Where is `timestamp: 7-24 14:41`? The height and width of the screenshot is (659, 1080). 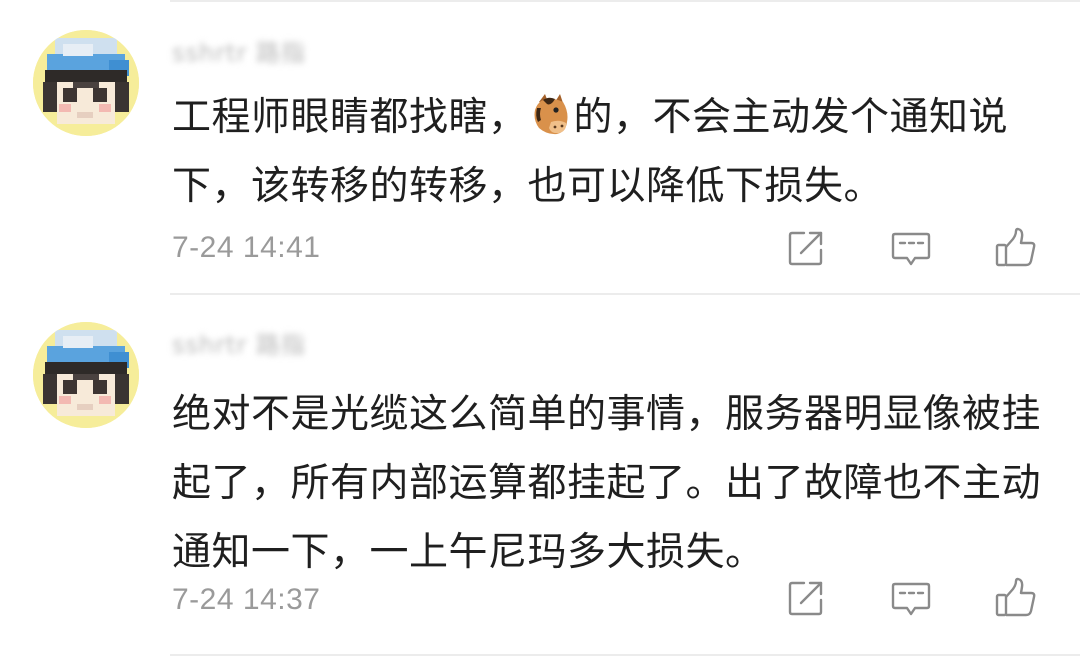 timestamp: 7-24 14:41 is located at coordinates (246, 247).